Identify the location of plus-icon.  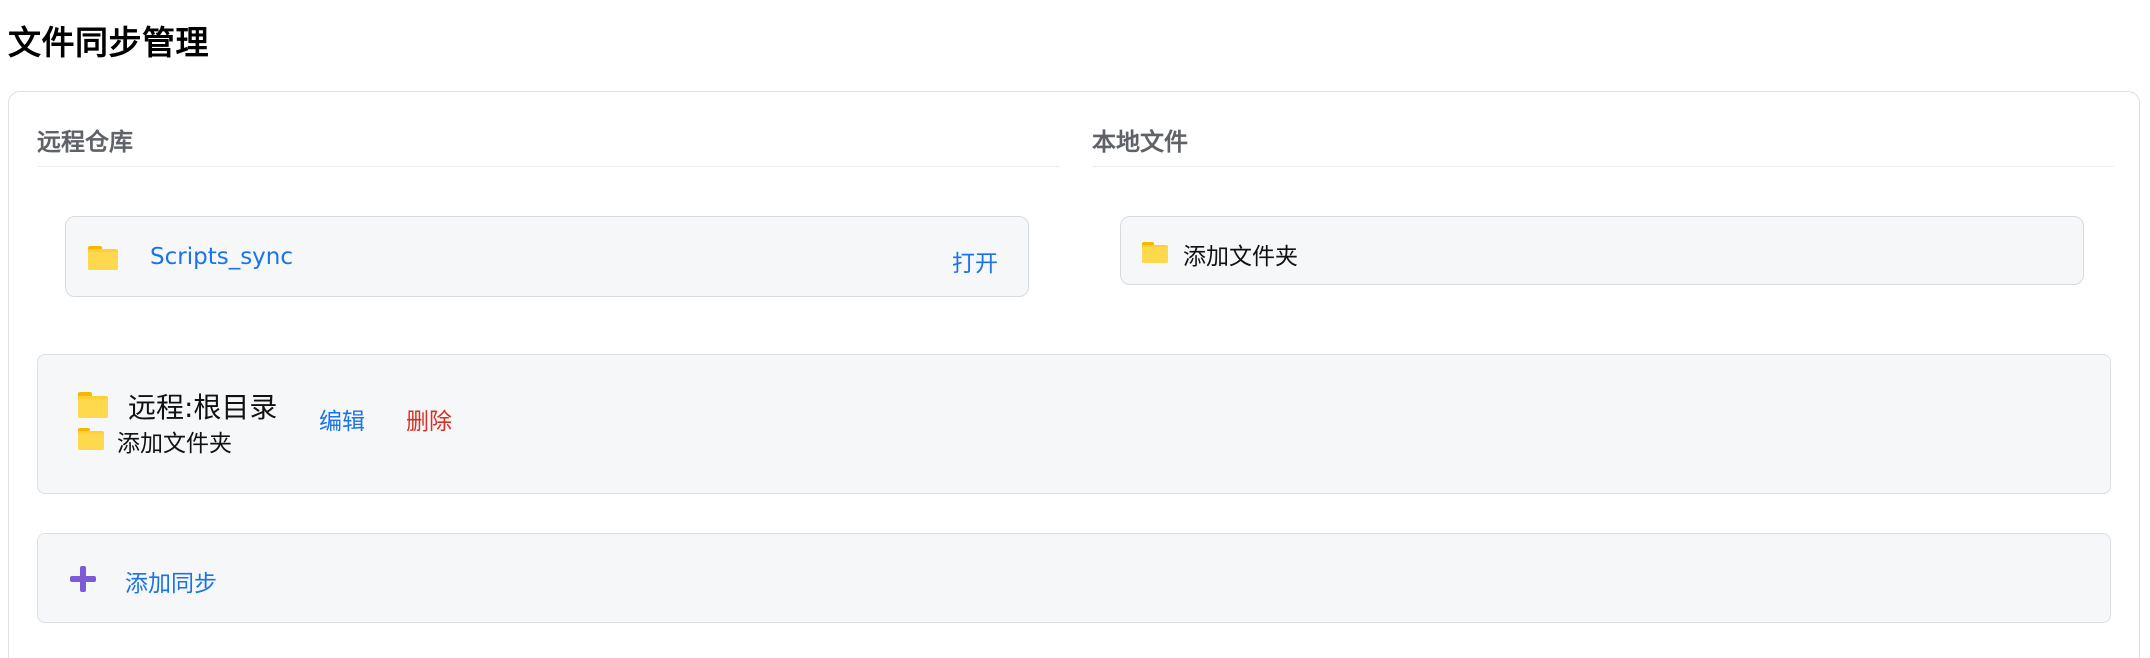
(83, 579).